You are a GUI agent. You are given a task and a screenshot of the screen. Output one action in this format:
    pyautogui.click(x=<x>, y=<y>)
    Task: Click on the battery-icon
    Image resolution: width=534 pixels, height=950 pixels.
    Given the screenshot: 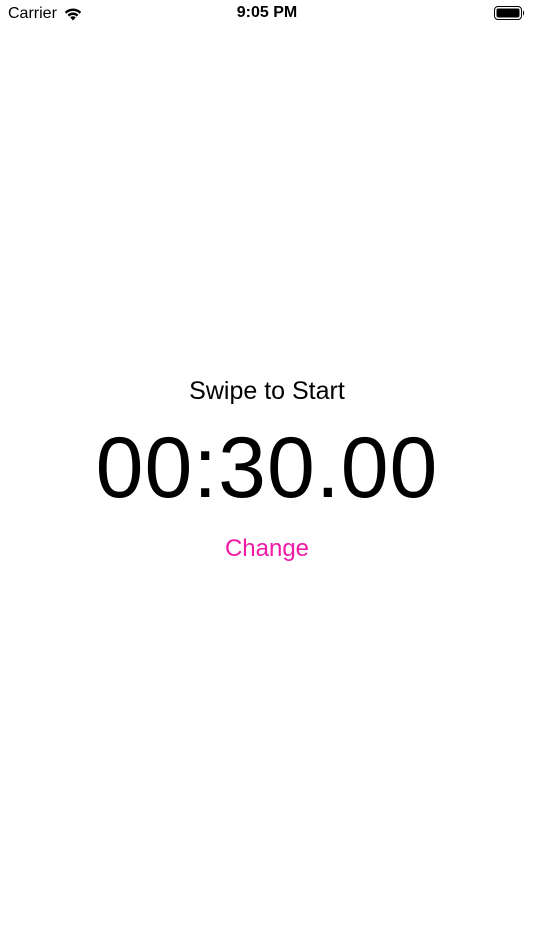 What is the action you would take?
    pyautogui.click(x=509, y=13)
    